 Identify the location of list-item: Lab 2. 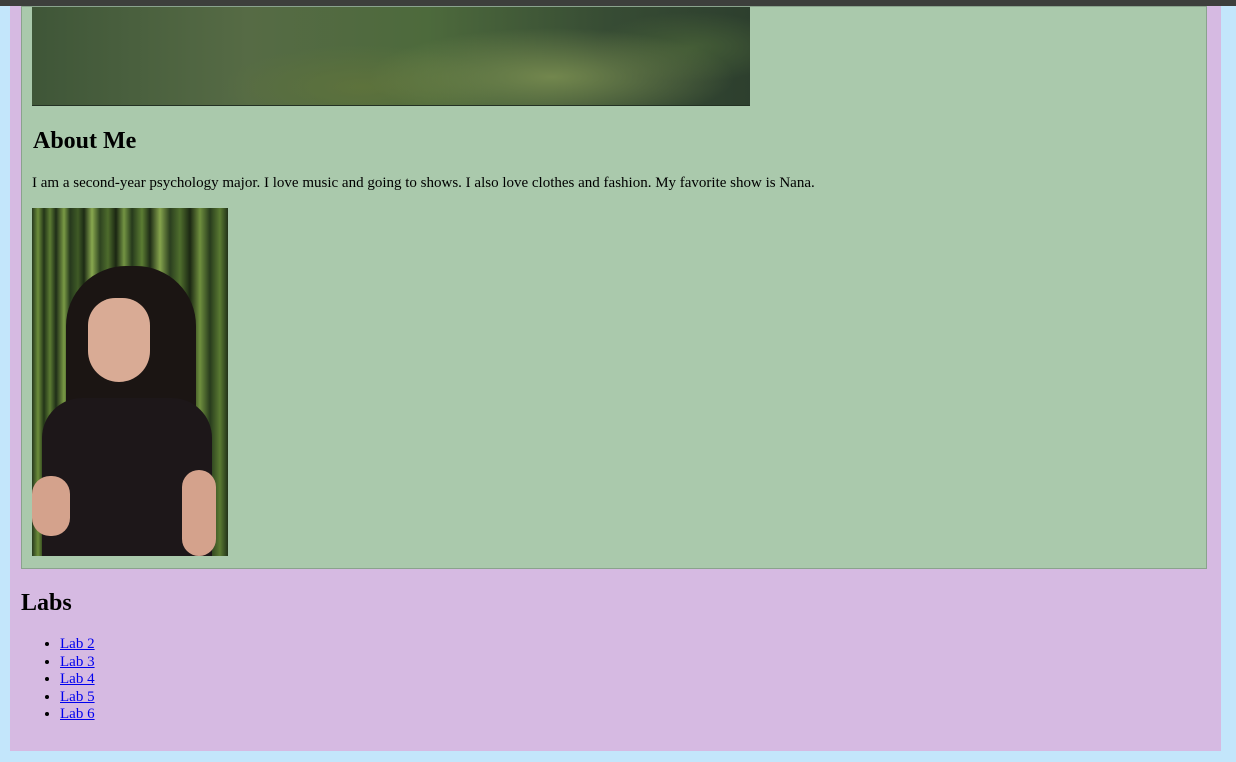
(77, 645).